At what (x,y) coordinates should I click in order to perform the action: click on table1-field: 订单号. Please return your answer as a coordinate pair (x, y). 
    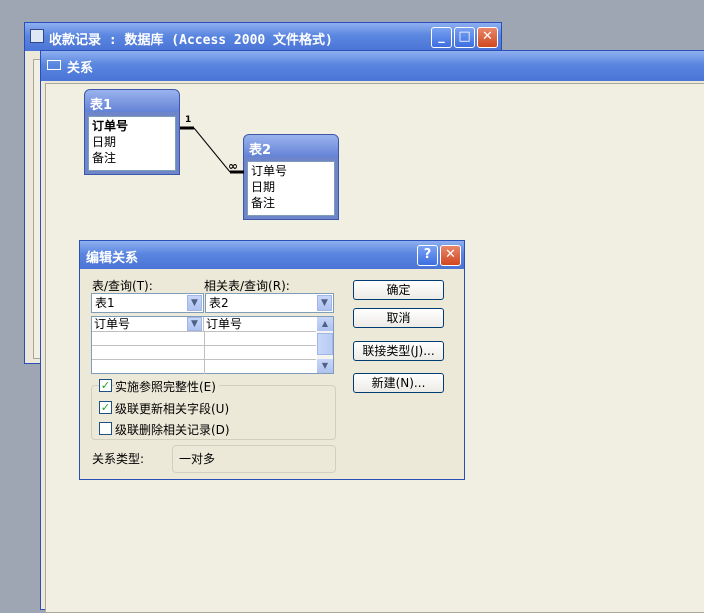
    Looking at the image, I should click on (132, 126).